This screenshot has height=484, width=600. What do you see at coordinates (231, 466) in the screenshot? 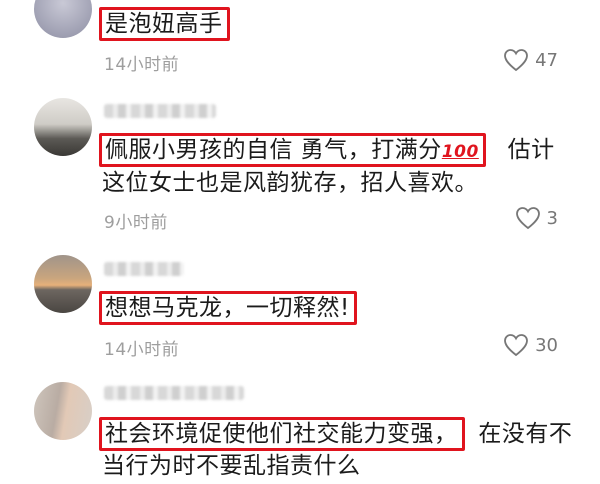
I see `comment-text-line2: 当行为时不要乱指责什么` at bounding box center [231, 466].